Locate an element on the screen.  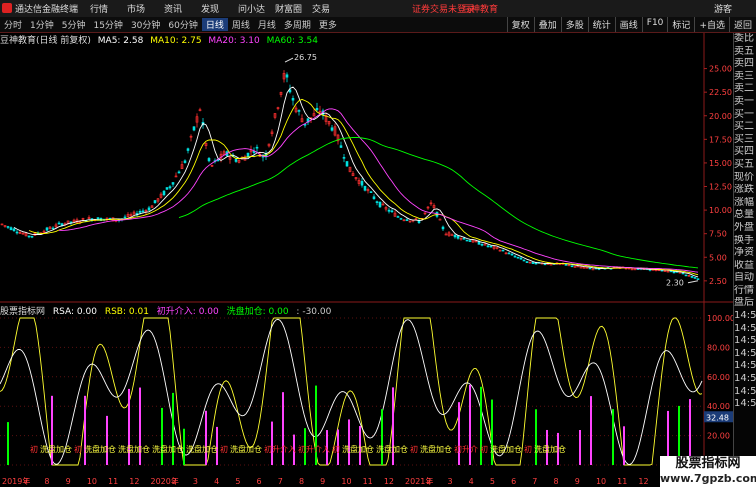
sidebar-item: 卖三 is located at coordinates (745, 77).